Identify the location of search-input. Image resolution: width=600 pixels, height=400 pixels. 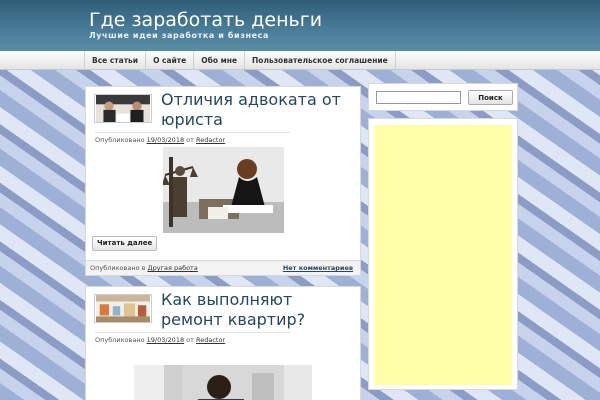
(418, 97).